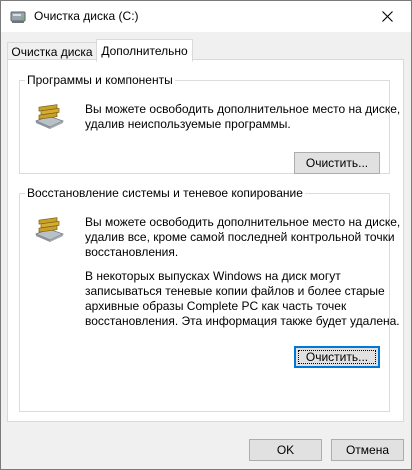 The image size is (412, 470). I want to click on close-button, so click(388, 16).